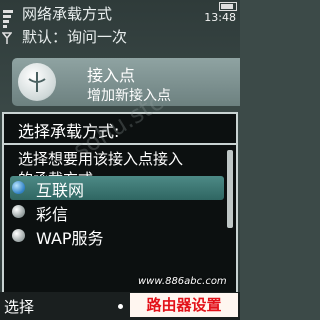 This screenshot has width=320, height=320. What do you see at coordinates (52, 214) in the screenshot?
I see `option-label: 彩信` at bounding box center [52, 214].